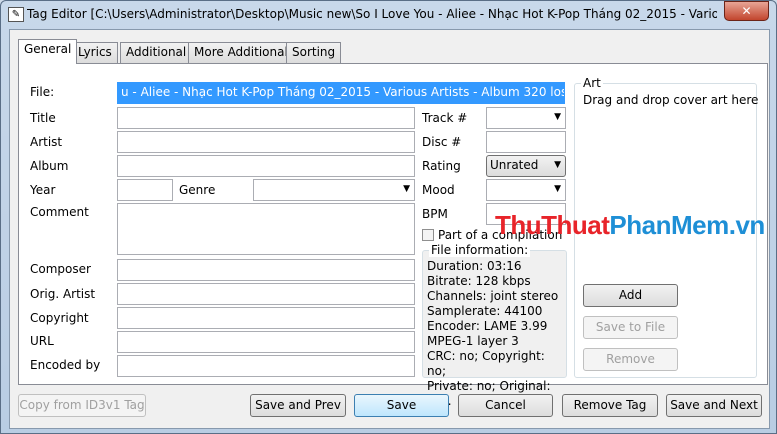  What do you see at coordinates (630, 295) in the screenshot?
I see `add-art-button: Add` at bounding box center [630, 295].